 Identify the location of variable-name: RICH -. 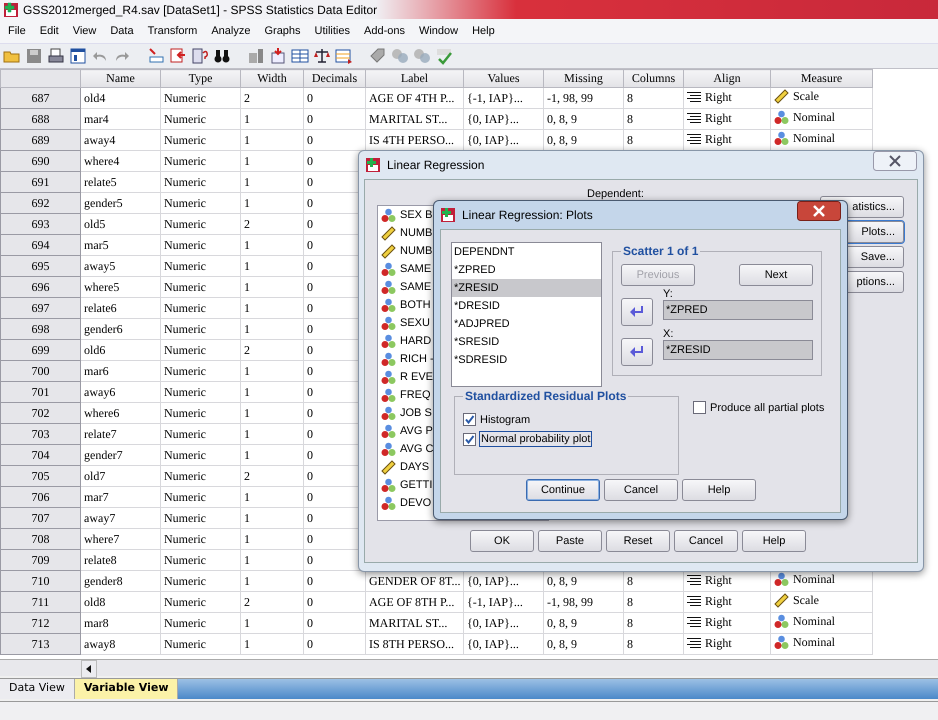
(417, 359).